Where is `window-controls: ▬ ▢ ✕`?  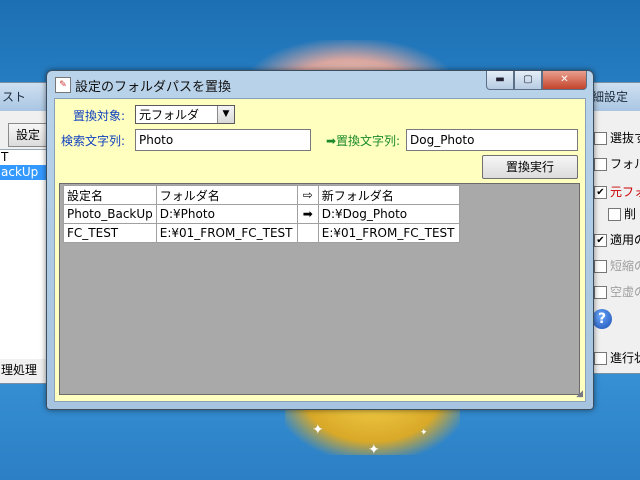
window-controls: ▬ ▢ ✕ is located at coordinates (536, 80).